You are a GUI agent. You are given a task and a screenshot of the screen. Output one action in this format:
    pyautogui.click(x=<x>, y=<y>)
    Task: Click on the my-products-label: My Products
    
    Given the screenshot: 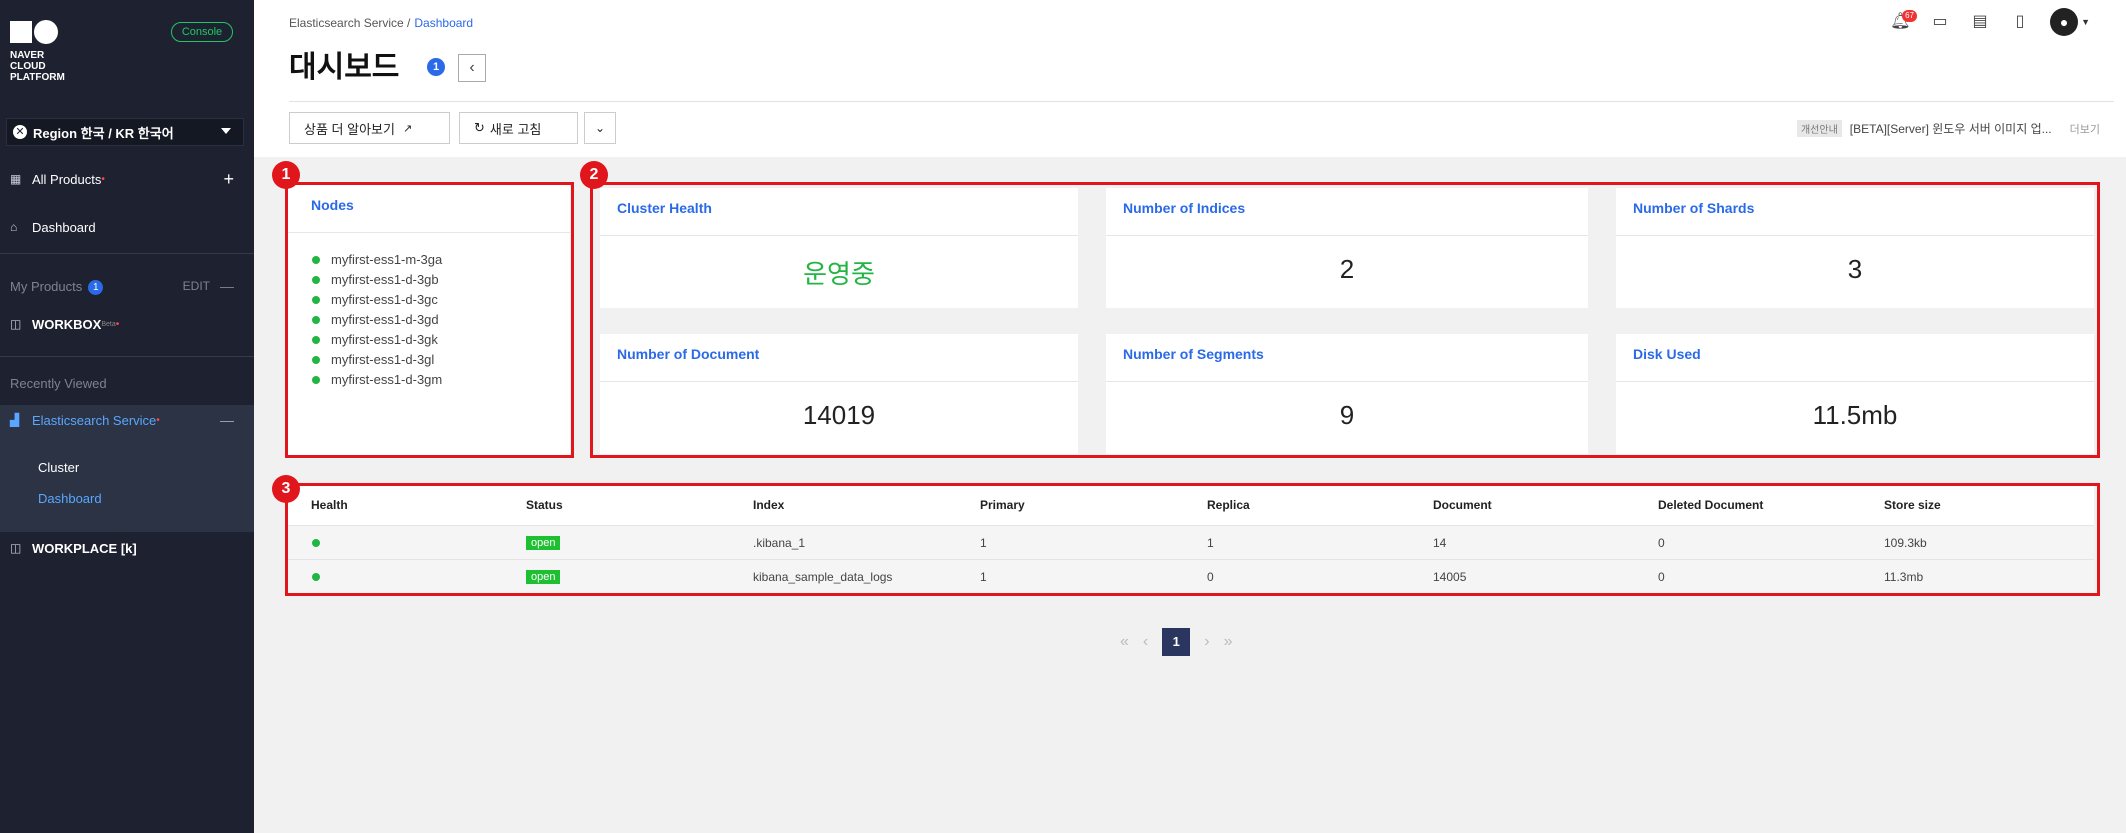 What is the action you would take?
    pyautogui.click(x=46, y=286)
    